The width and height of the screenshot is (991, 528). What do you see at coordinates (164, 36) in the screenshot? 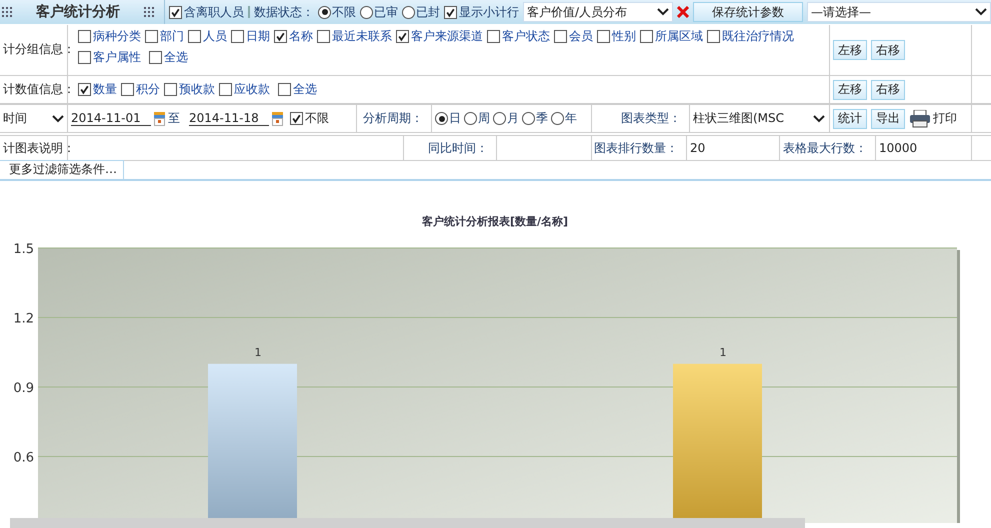
I see `option-checkbox: 部门` at bounding box center [164, 36].